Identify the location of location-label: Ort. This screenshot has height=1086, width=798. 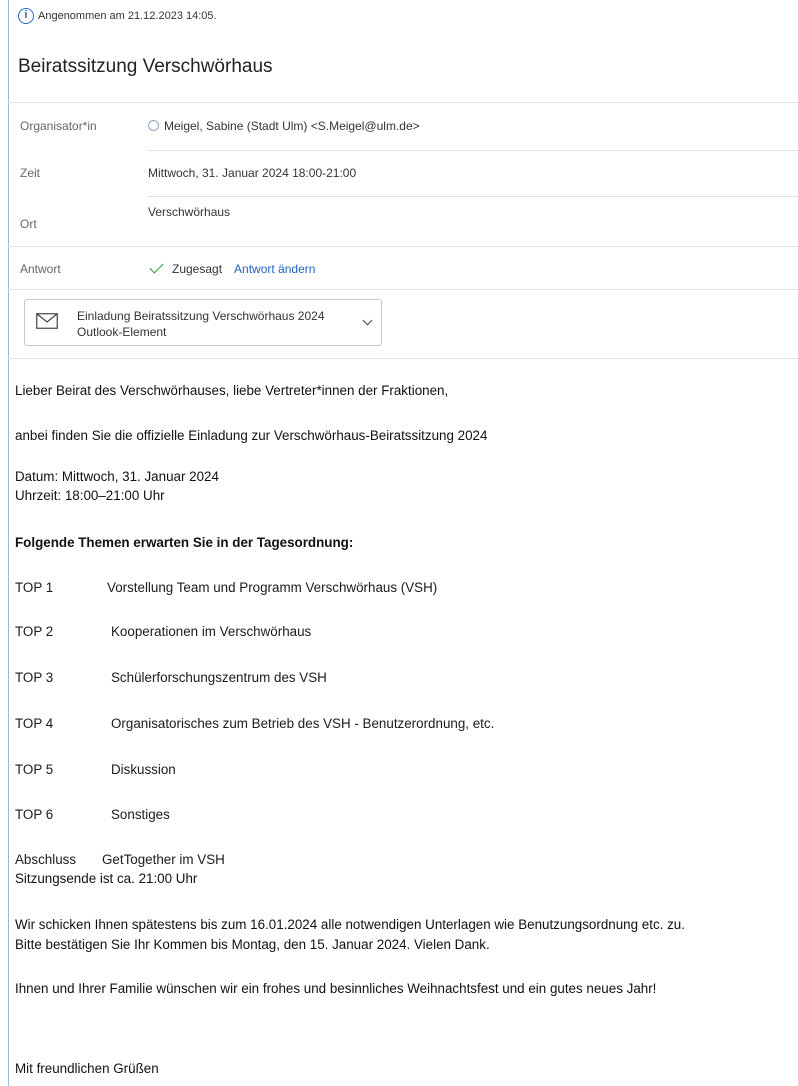
(28, 224).